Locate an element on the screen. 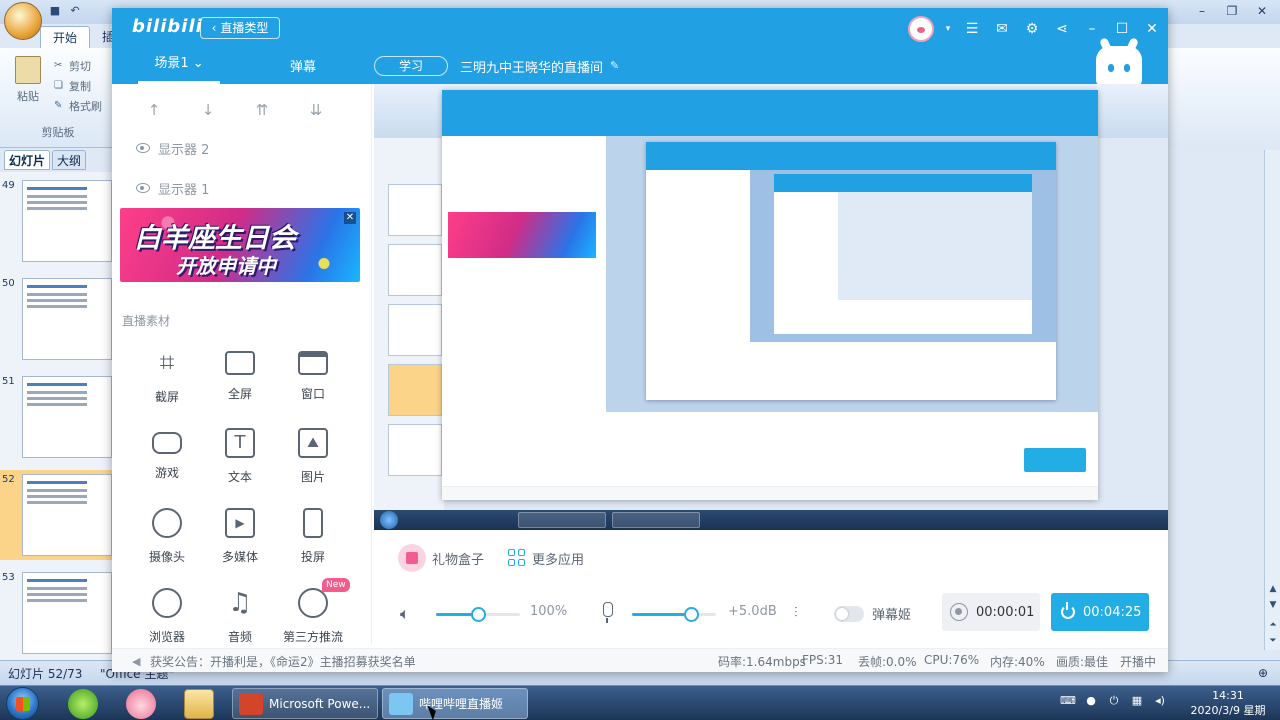 Image resolution: width=1280 pixels, height=720 pixels. material-label: 音频 is located at coordinates (239, 637).